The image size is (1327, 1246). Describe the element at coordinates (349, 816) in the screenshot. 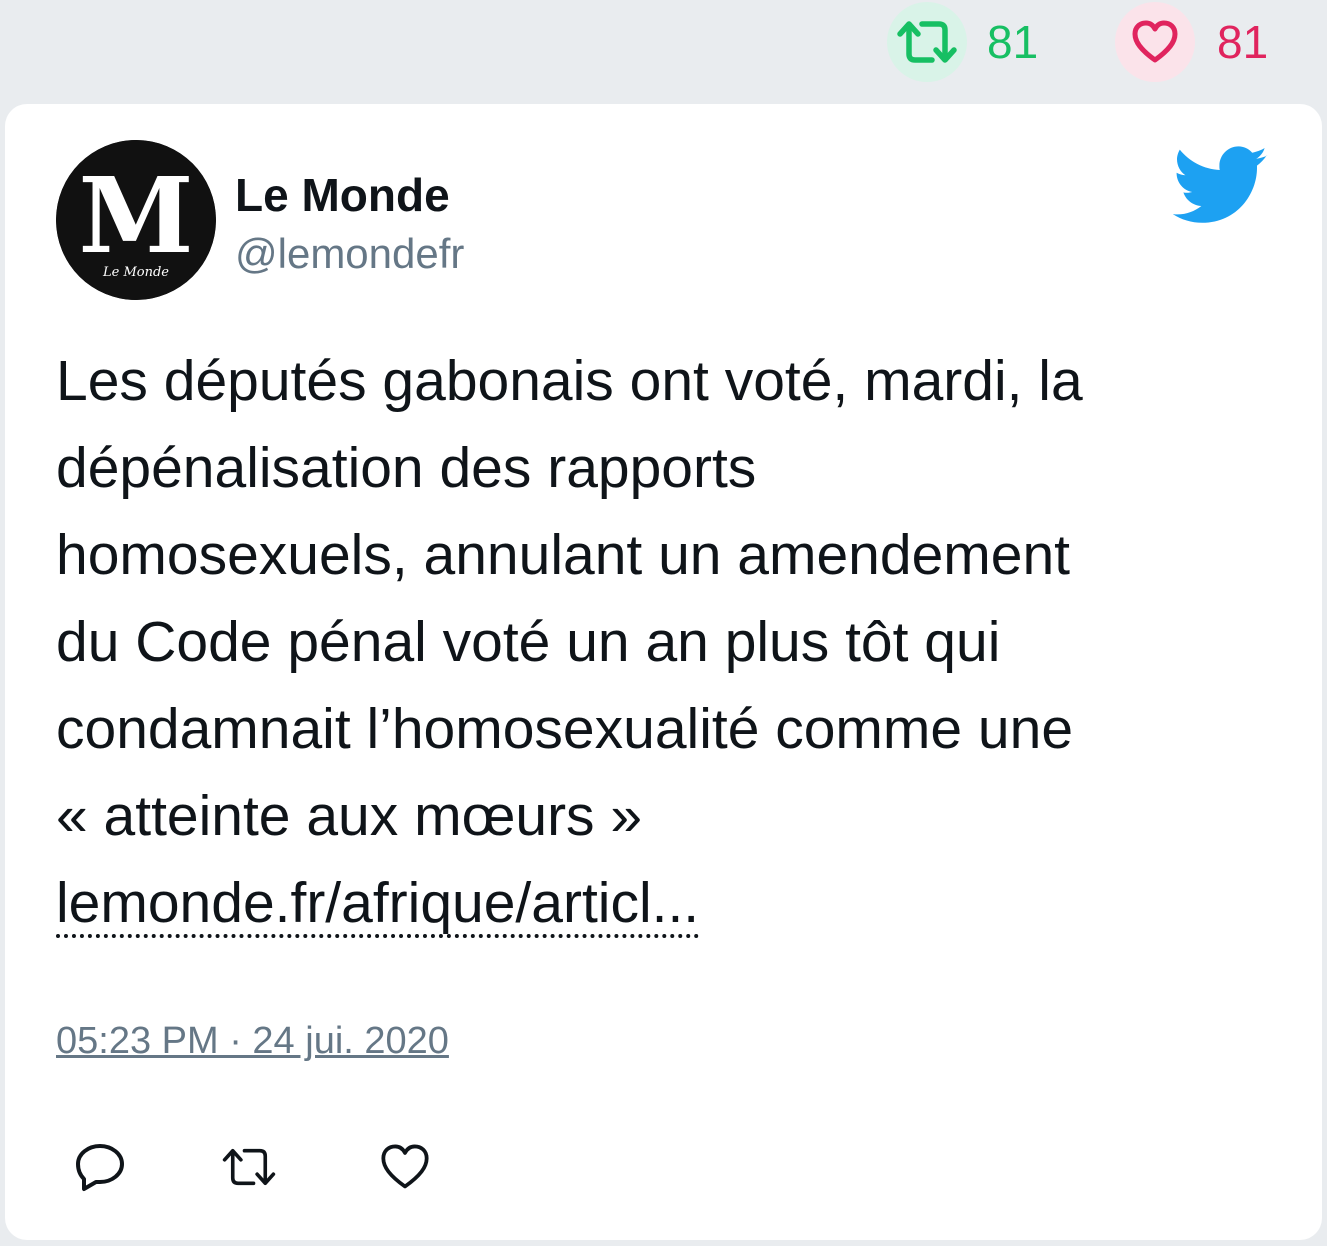

I see `tweet-line: « atteinte aux mœurs »` at that location.